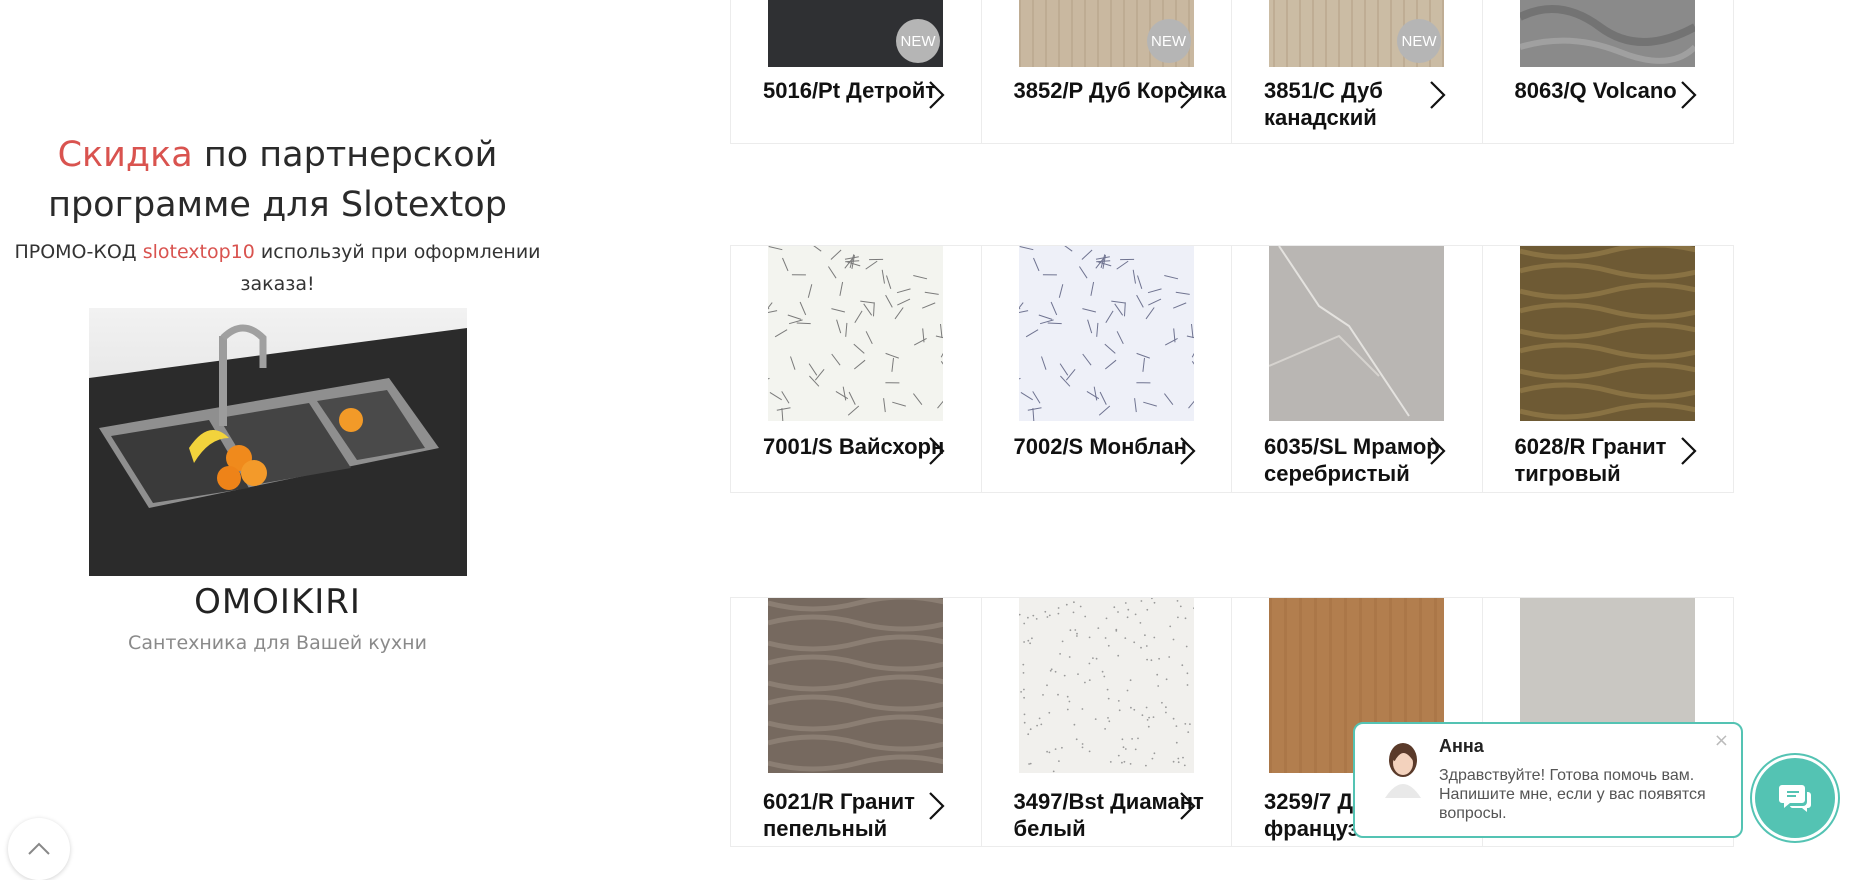  Describe the element at coordinates (125, 155) in the screenshot. I see `promo-title-accent: Скидка` at that location.